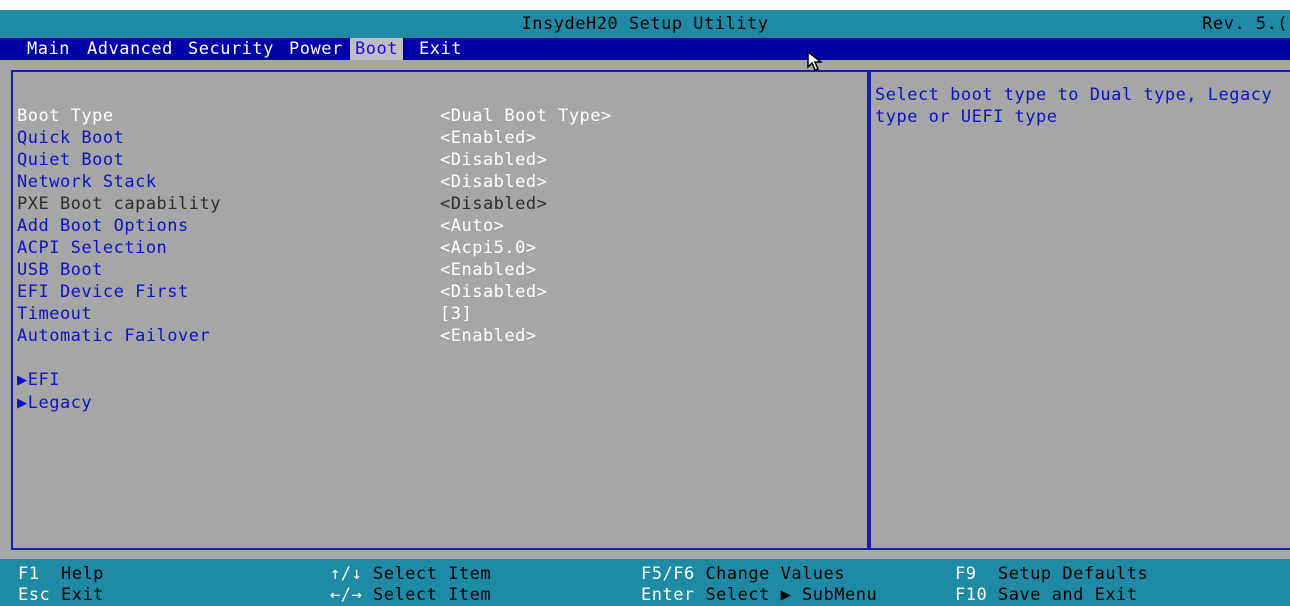 The image size is (1290, 606). I want to click on setting-label: USB Boot, so click(60, 270).